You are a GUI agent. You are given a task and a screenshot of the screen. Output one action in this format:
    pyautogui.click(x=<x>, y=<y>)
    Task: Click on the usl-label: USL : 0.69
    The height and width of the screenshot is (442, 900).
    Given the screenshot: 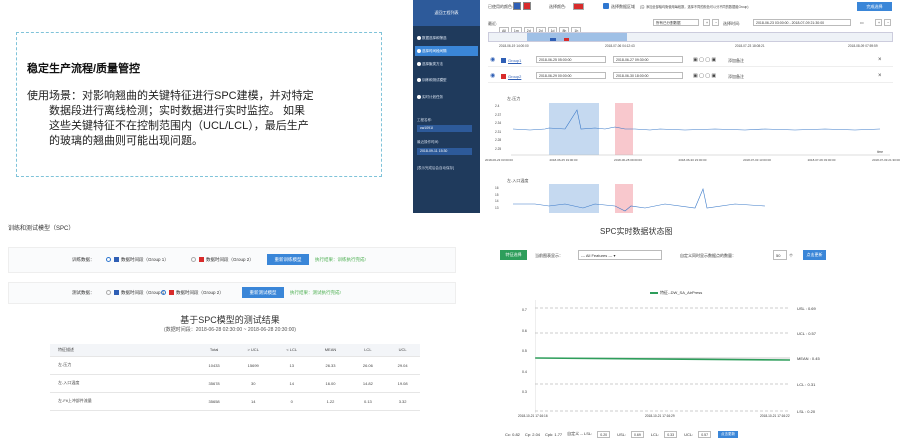 What is the action you would take?
    pyautogui.click(x=806, y=308)
    